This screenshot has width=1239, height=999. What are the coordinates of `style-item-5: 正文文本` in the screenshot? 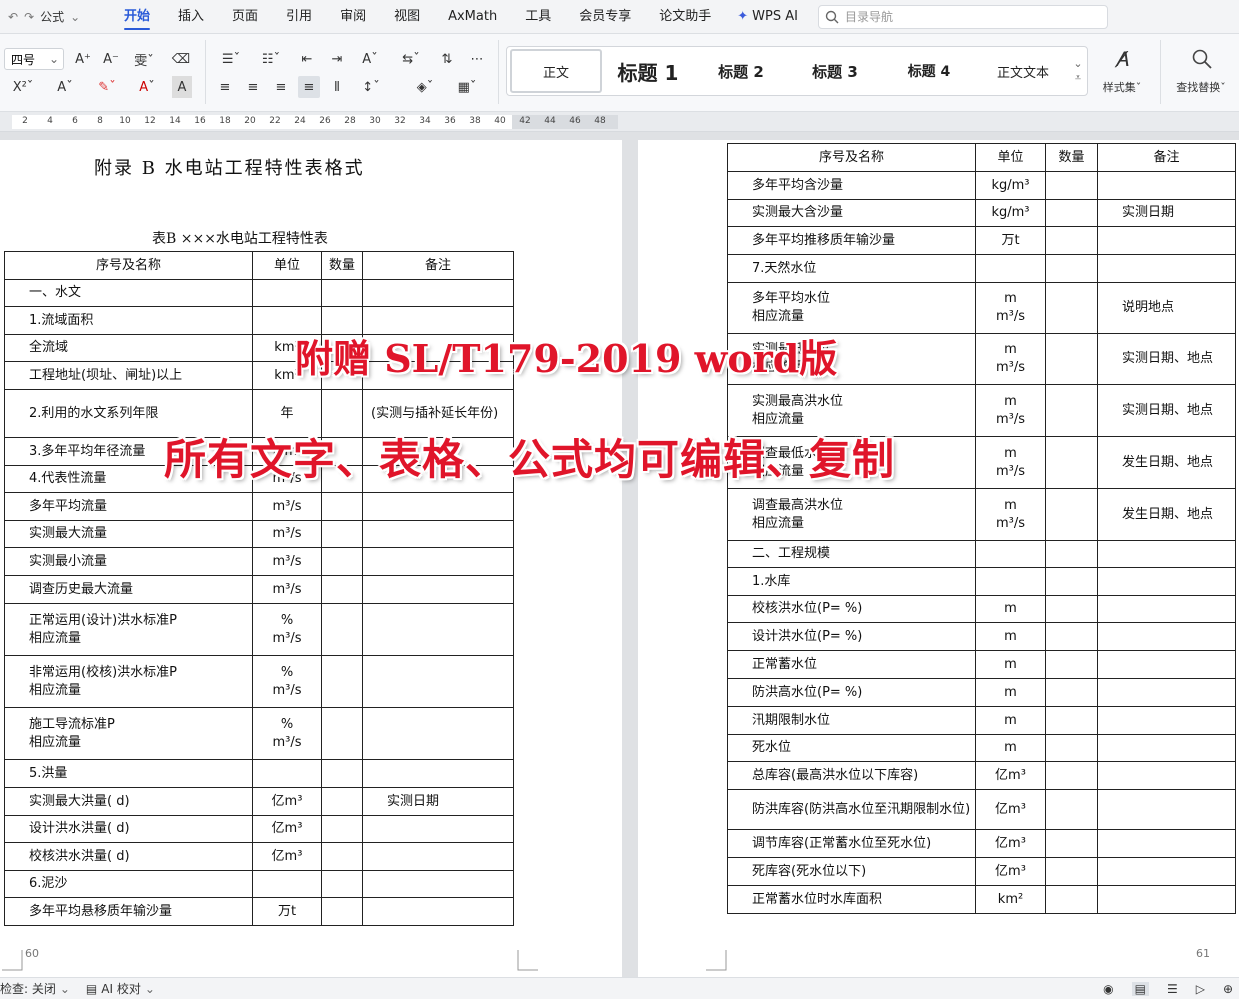 It's located at (1023, 71).